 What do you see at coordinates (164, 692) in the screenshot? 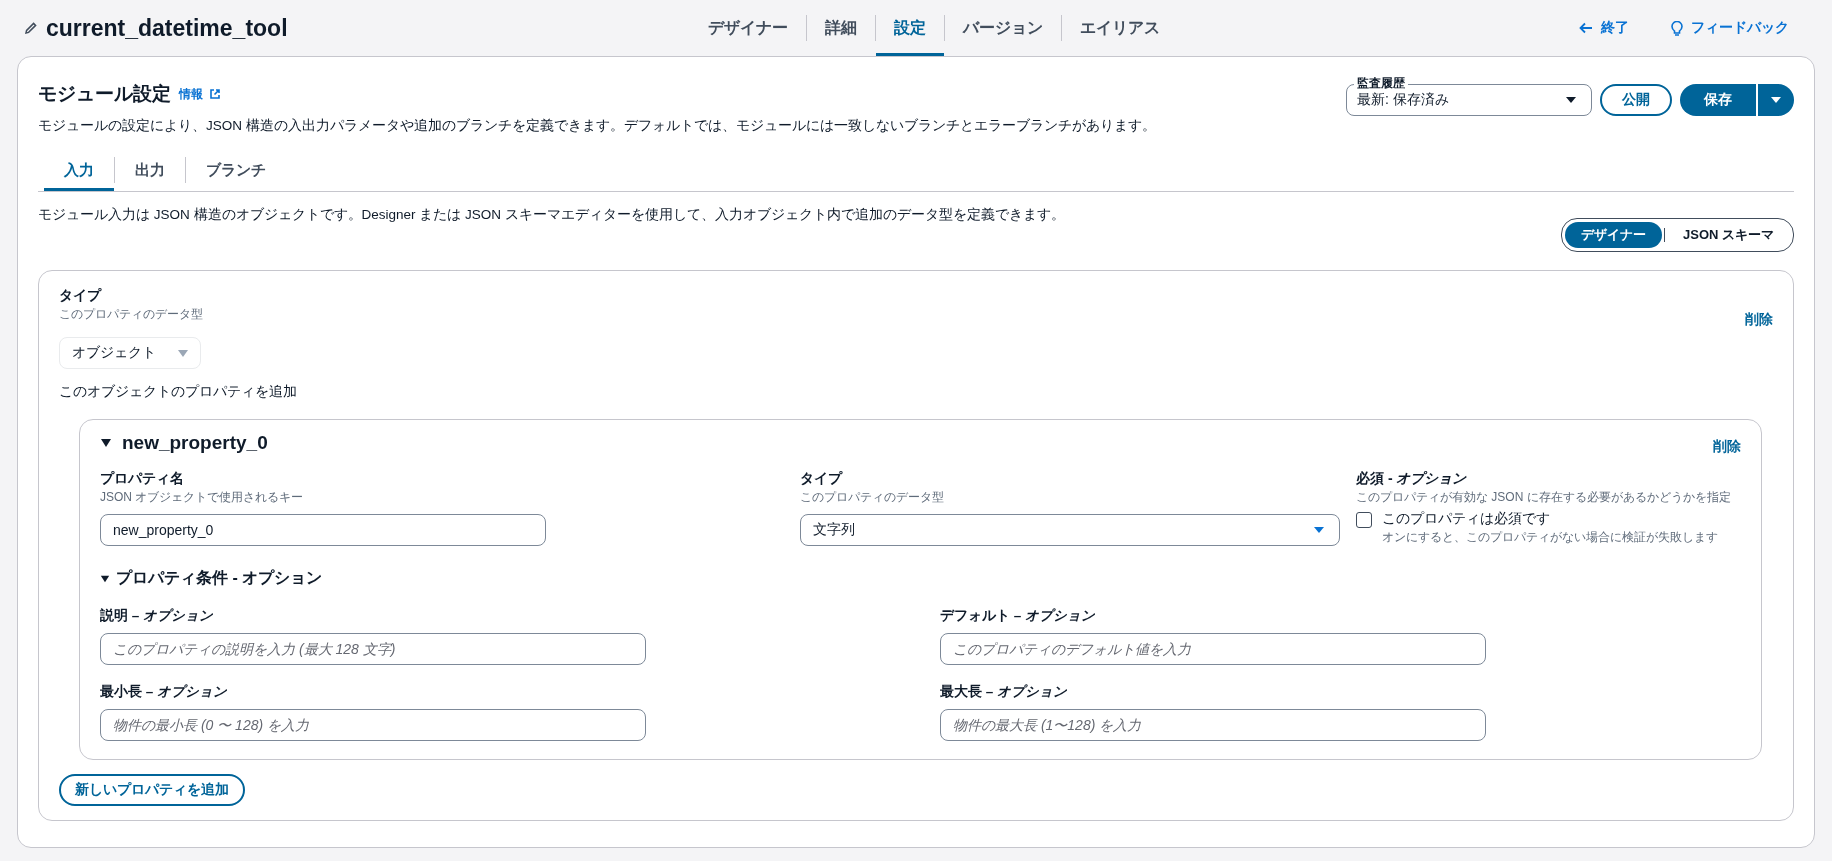
I see `field-label: 最小長 – オプション` at bounding box center [164, 692].